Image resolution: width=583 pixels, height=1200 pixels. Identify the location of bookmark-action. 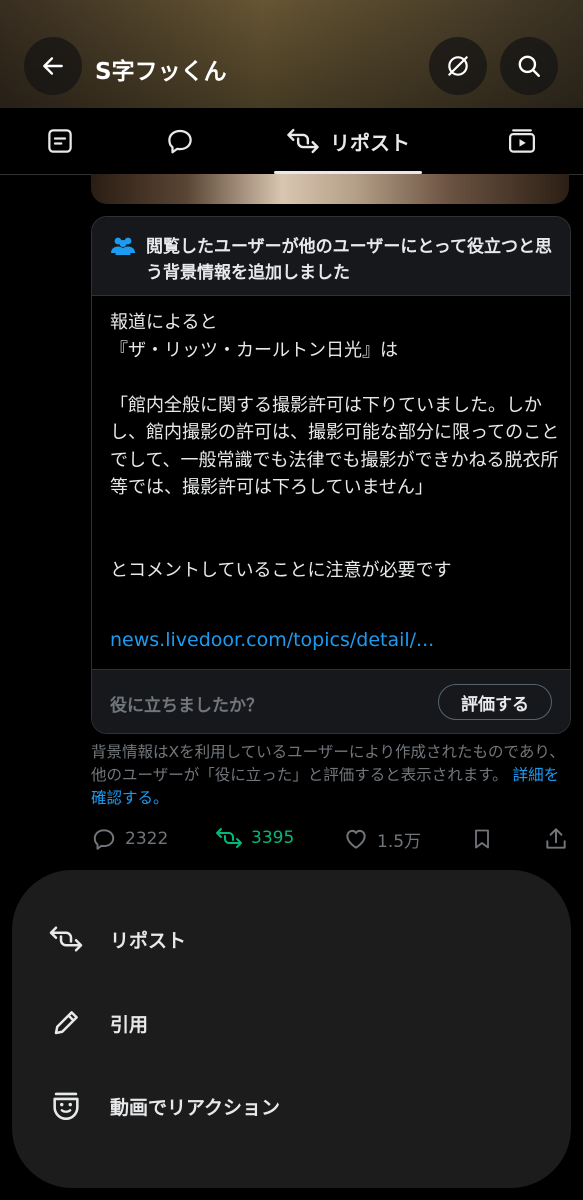
(482, 839).